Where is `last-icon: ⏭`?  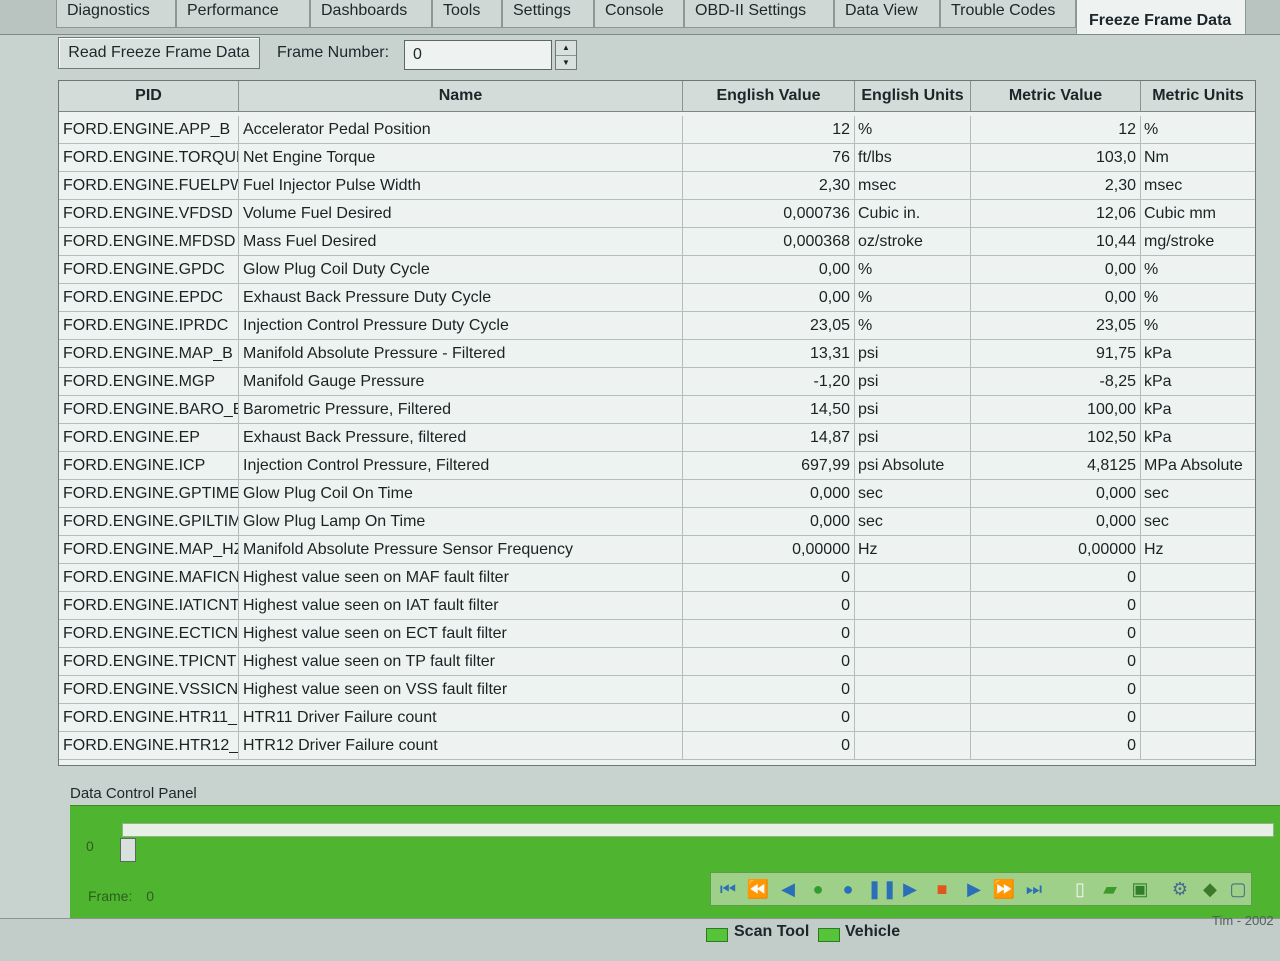
last-icon: ⏭ is located at coordinates (1034, 889).